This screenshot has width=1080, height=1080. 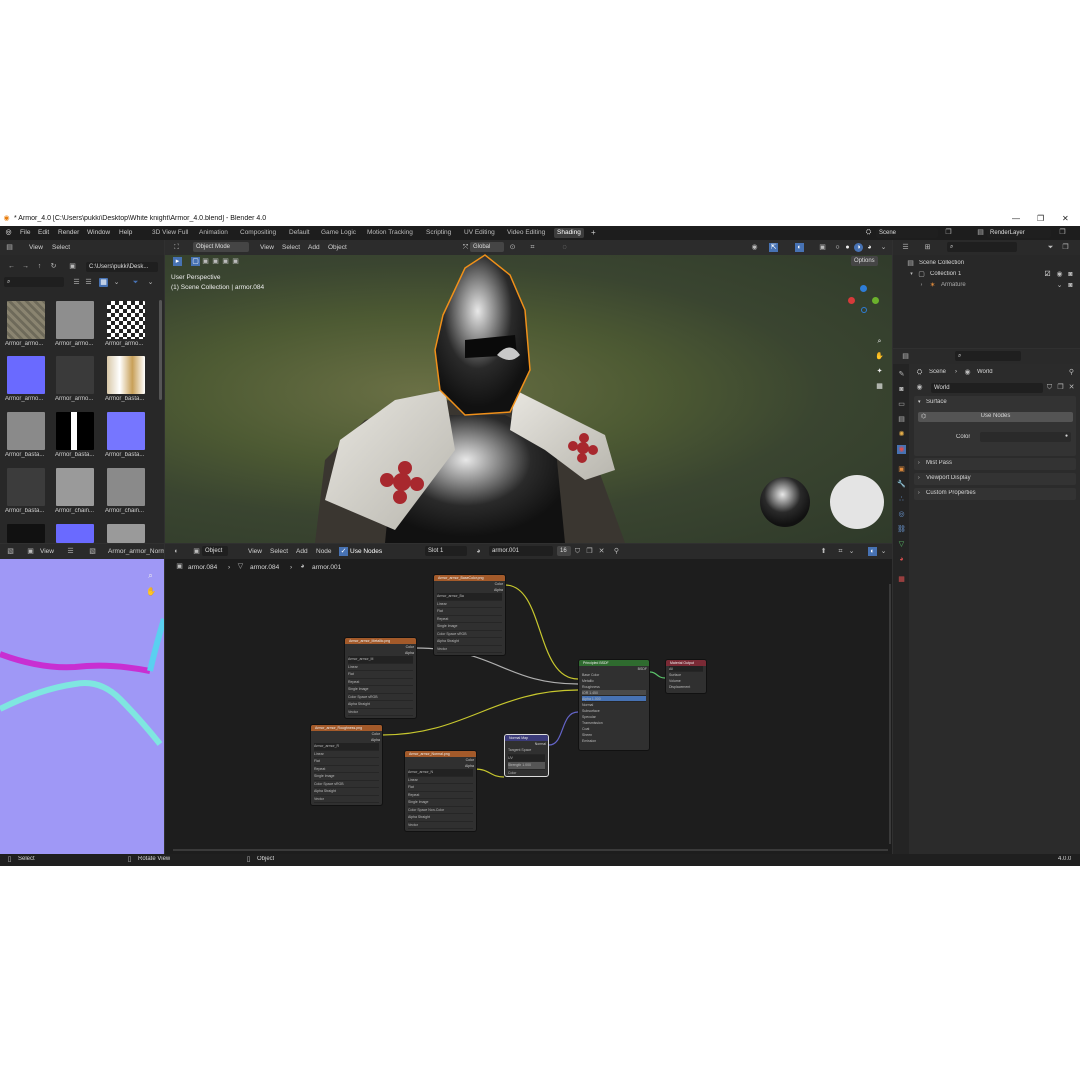 What do you see at coordinates (569, 233) in the screenshot?
I see `tab-shading: Shading` at bounding box center [569, 233].